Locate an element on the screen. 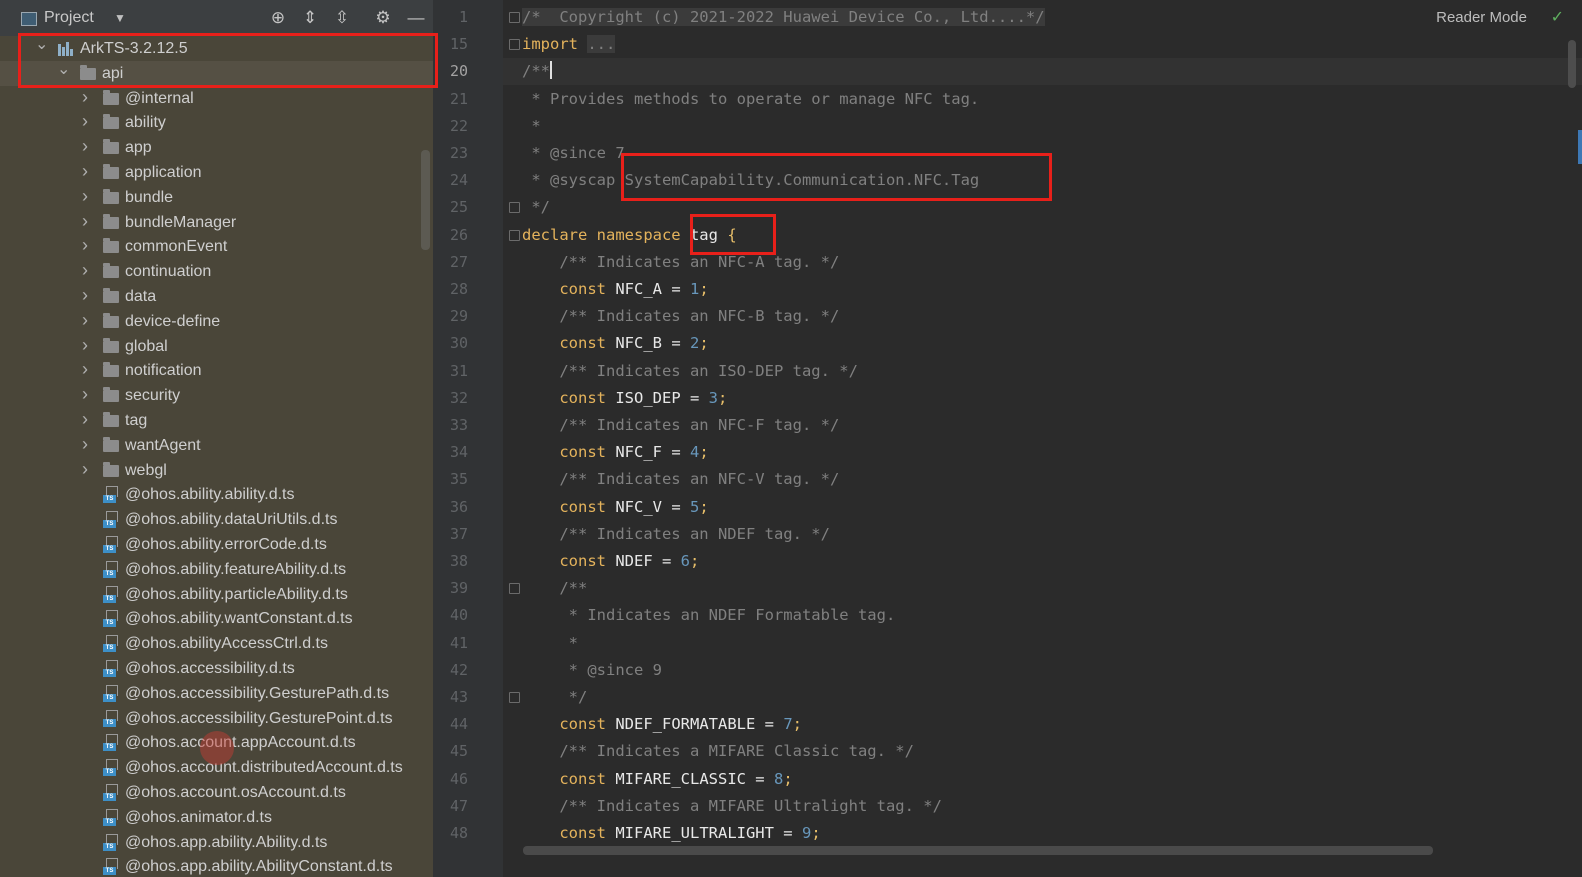 This screenshot has height=877, width=1582. code-line: const ISO_DEP = 3; is located at coordinates (624, 398).